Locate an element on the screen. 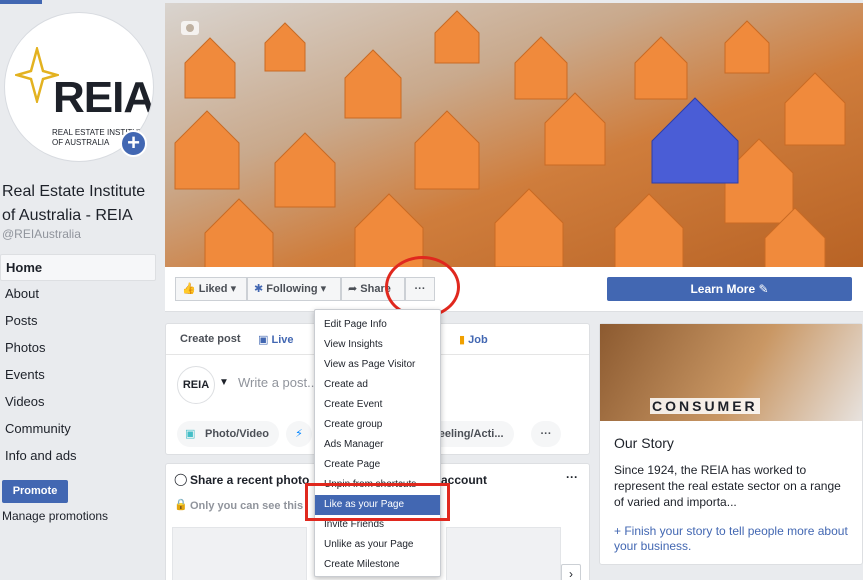  story-title: Our Story is located at coordinates (644, 443).